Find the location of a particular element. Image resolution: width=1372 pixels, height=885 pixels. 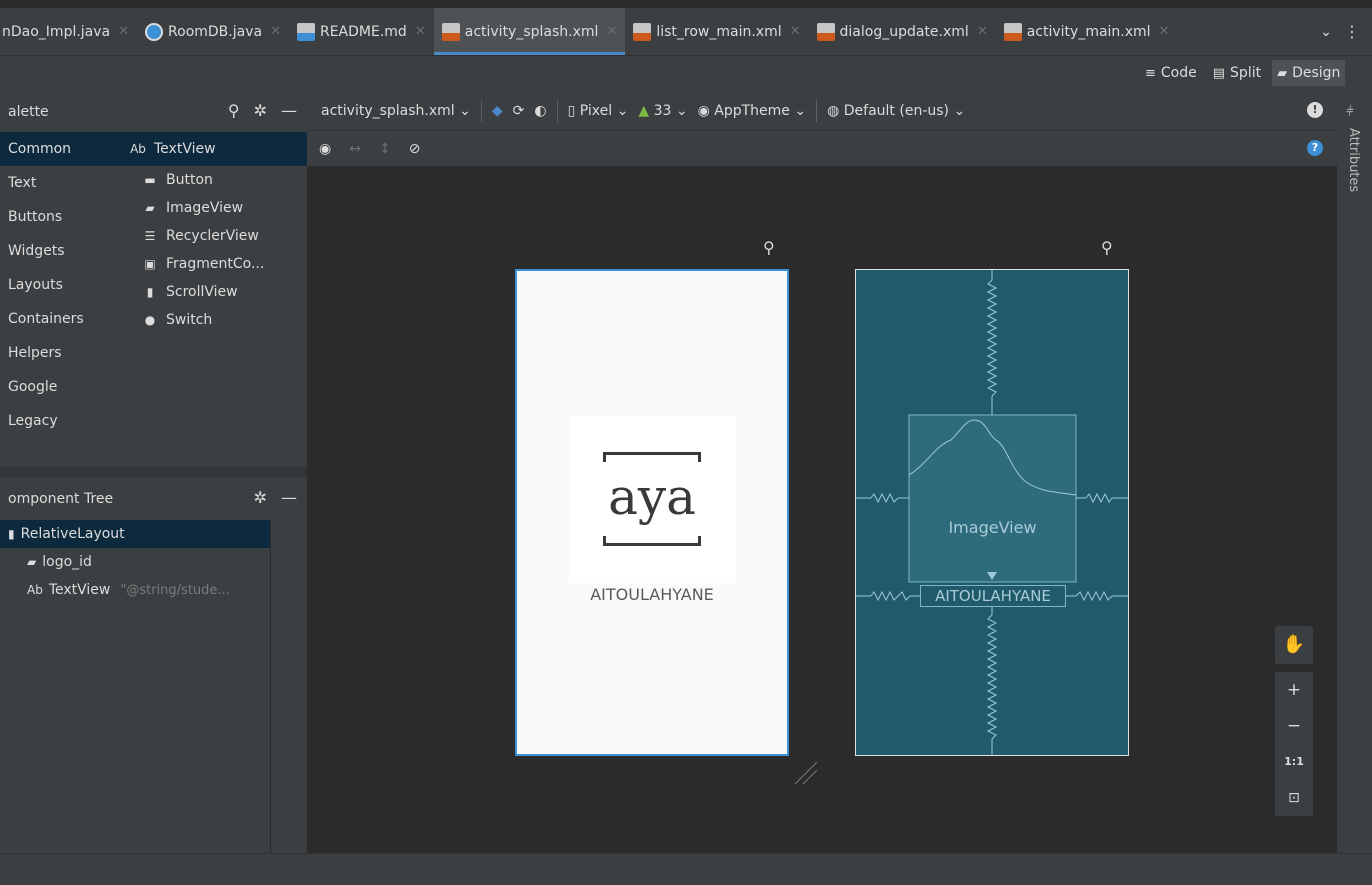

palette-category-legacy: Legacy is located at coordinates (61, 421).